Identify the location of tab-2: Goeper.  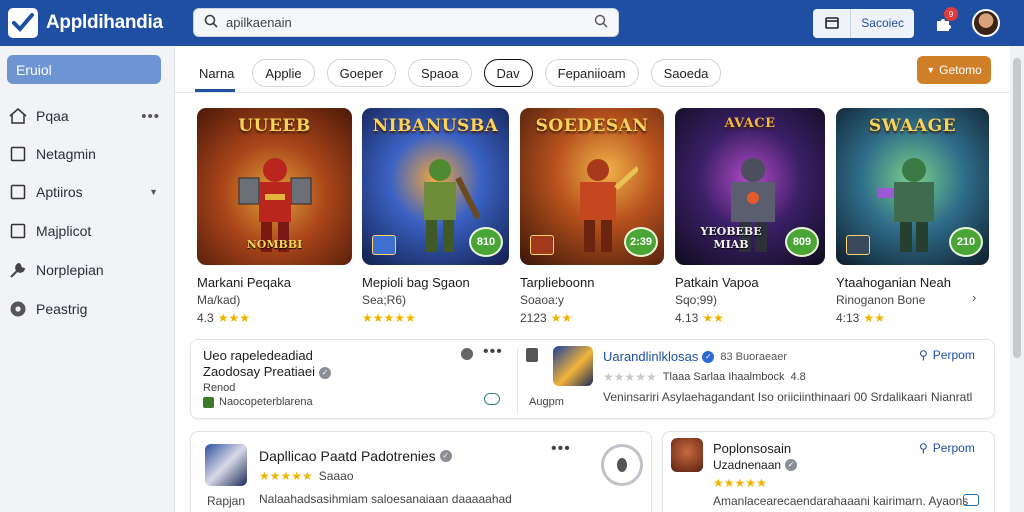
(361, 73).